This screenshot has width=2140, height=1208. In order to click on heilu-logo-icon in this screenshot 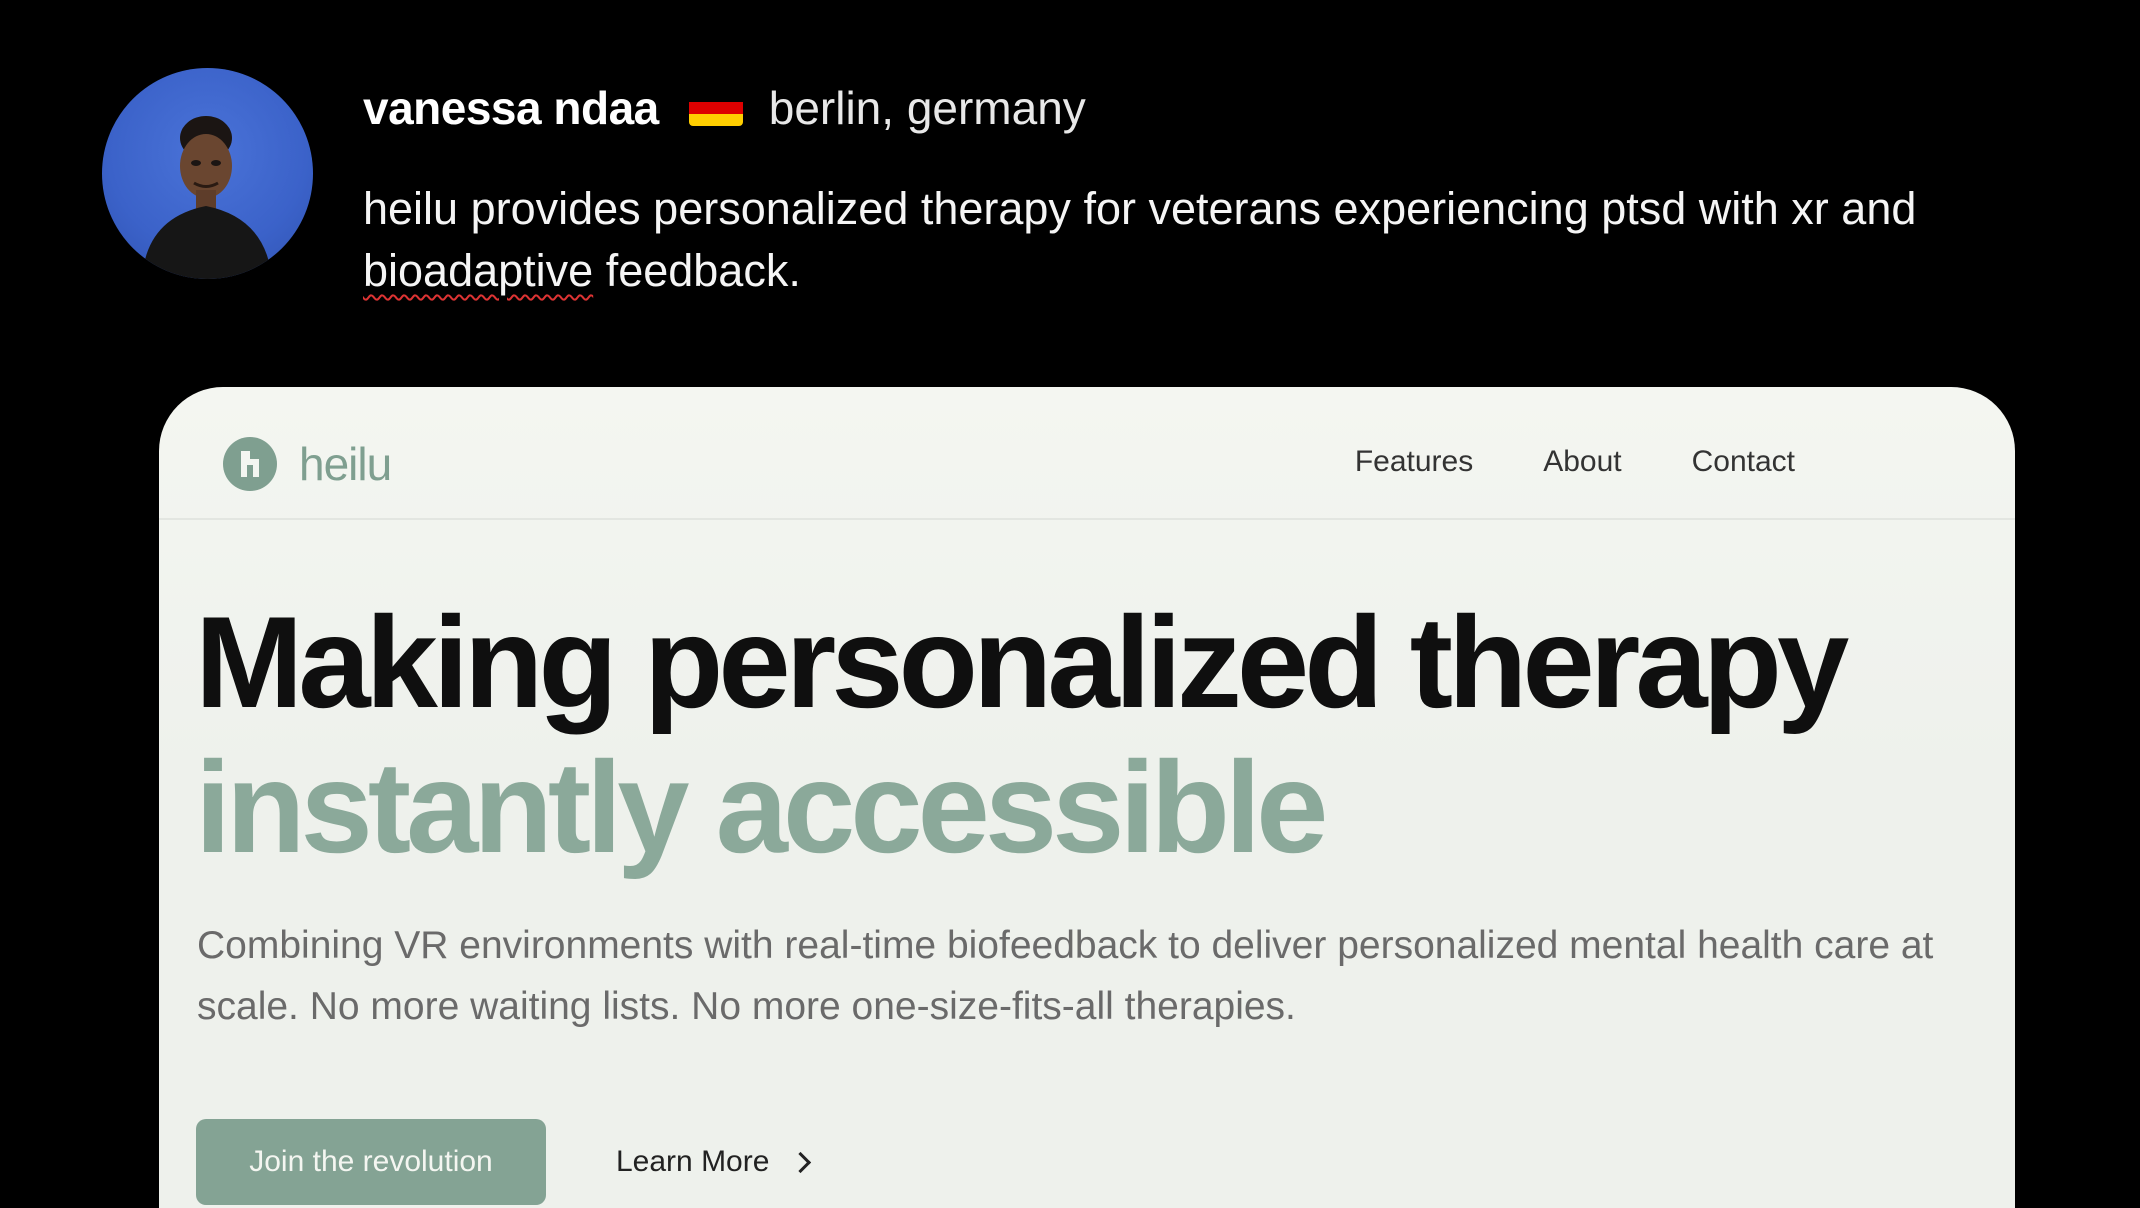, I will do `click(250, 464)`.